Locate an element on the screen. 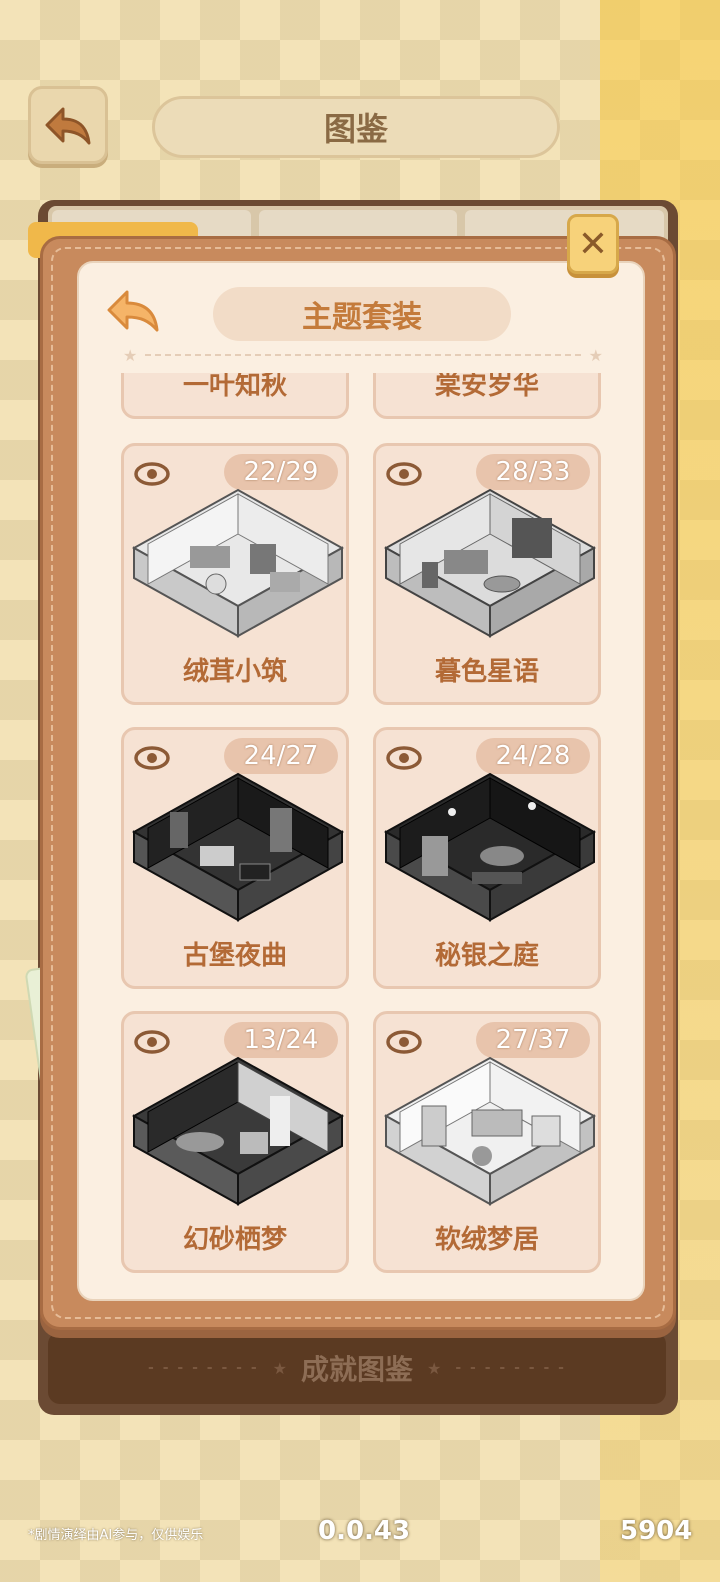 The width and height of the screenshot is (720, 1582). theme-set-name: 幻砂栖梦 is located at coordinates (234, 1240).